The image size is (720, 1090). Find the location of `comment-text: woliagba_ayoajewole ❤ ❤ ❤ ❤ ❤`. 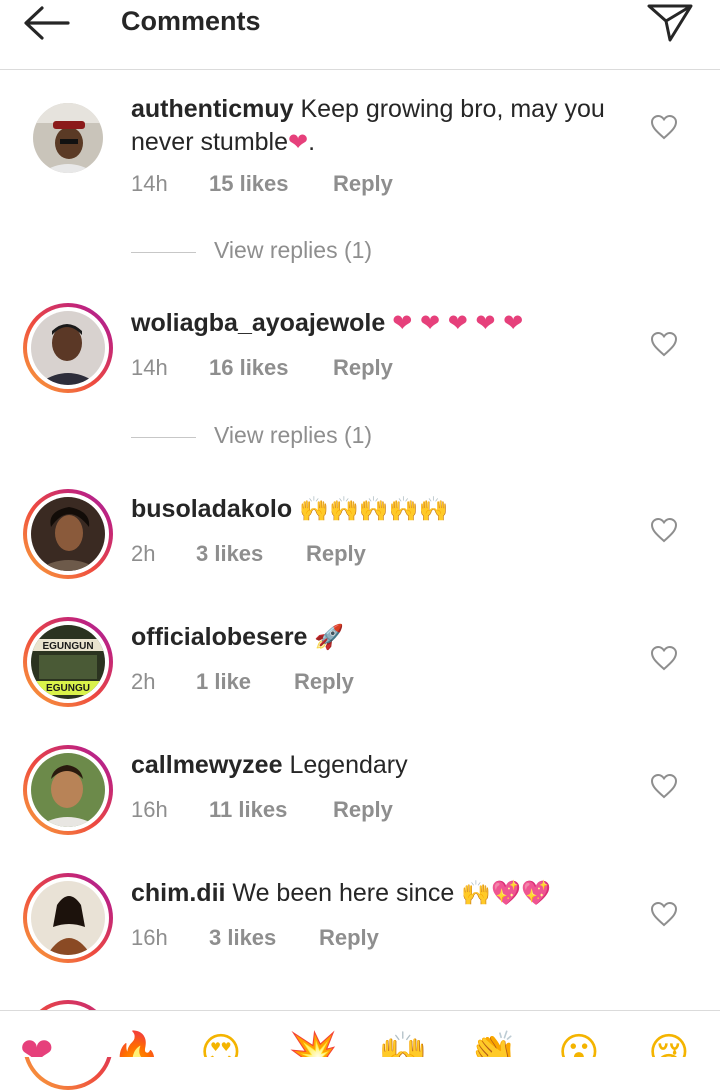

comment-text: woliagba_ayoajewole ❤ ❤ ❤ ❤ ❤ is located at coordinates (371, 323).